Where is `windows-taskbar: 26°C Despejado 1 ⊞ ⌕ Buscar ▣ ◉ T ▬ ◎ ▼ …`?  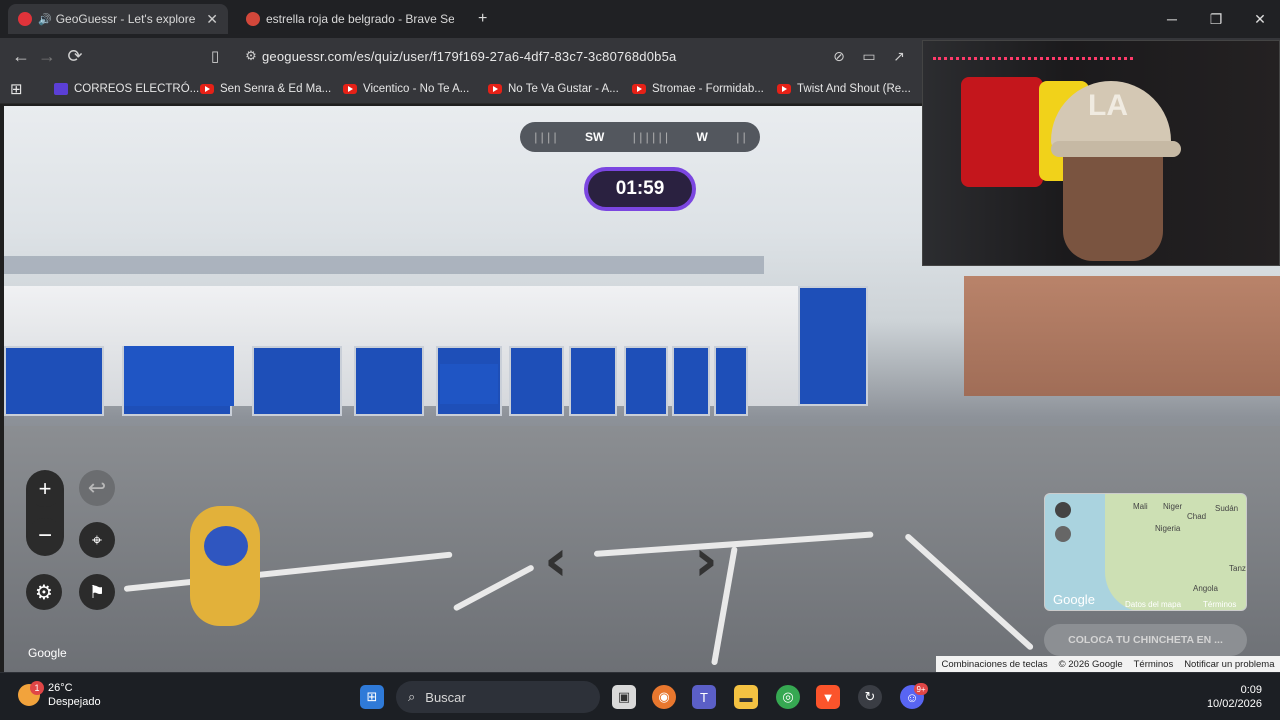 windows-taskbar: 26°C Despejado 1 ⊞ ⌕ Buscar ▣ ◉ T ▬ ◎ ▼ … is located at coordinates (640, 696).